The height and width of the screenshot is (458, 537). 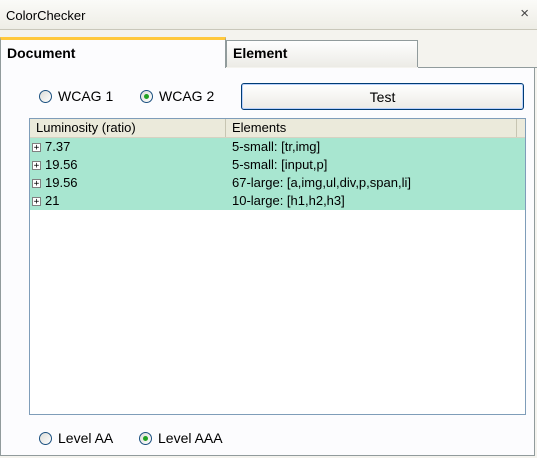 What do you see at coordinates (46, 15) in the screenshot?
I see `window-title: ColorChecker` at bounding box center [46, 15].